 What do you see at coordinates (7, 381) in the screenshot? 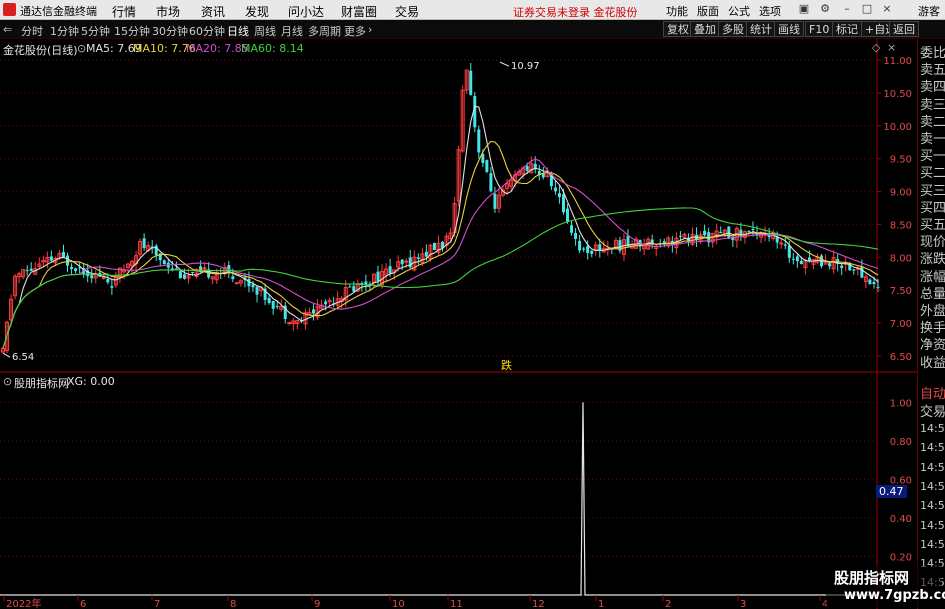
I see `indicator-settings-icon: ⊙` at bounding box center [7, 381].